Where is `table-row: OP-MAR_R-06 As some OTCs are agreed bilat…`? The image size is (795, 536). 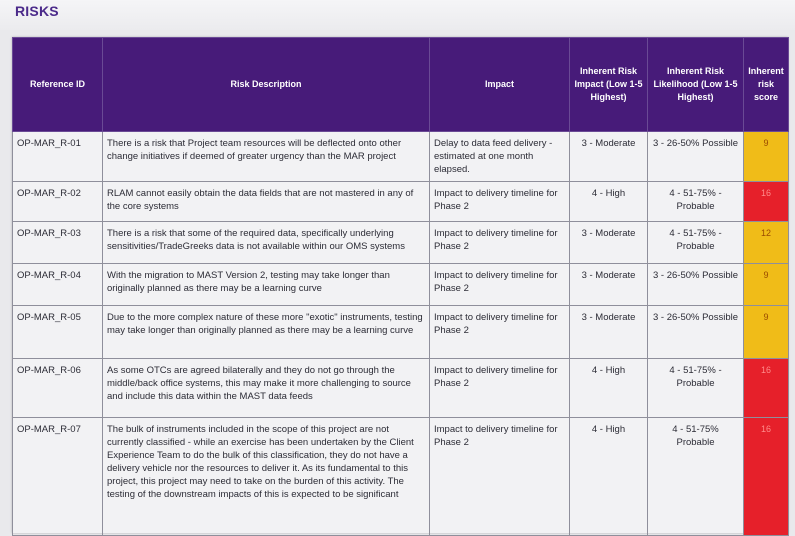 table-row: OP-MAR_R-06 As some OTCs are agreed bilat… is located at coordinates (400, 388).